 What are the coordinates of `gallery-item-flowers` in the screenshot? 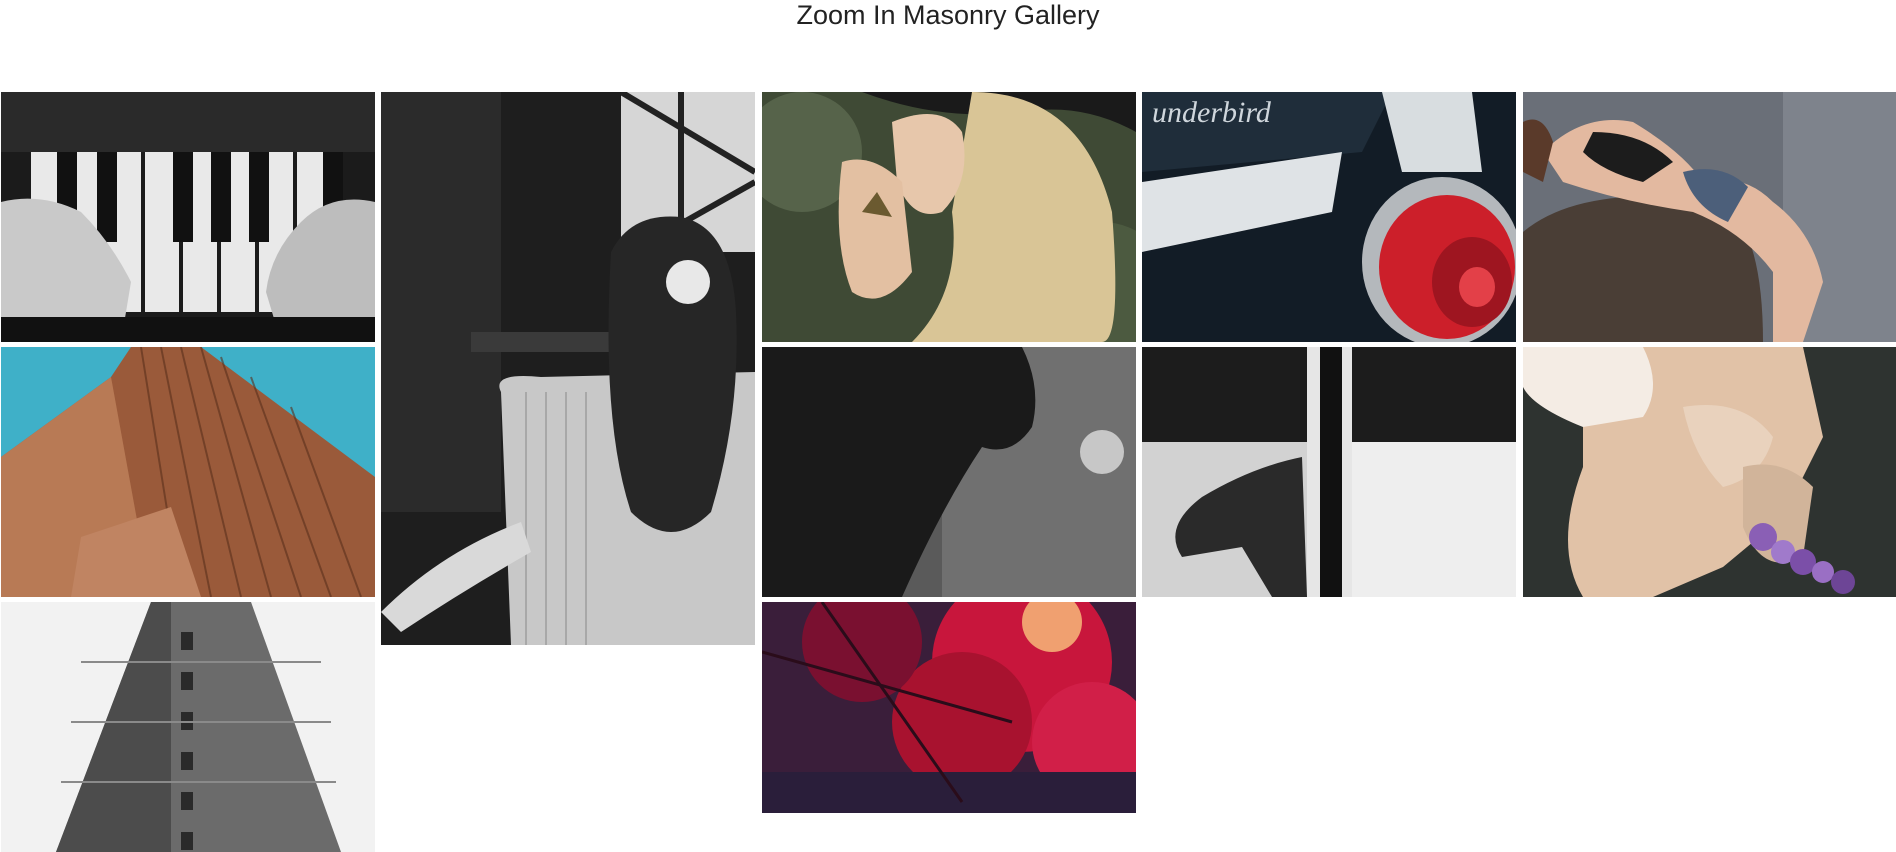 It's located at (1709, 472).